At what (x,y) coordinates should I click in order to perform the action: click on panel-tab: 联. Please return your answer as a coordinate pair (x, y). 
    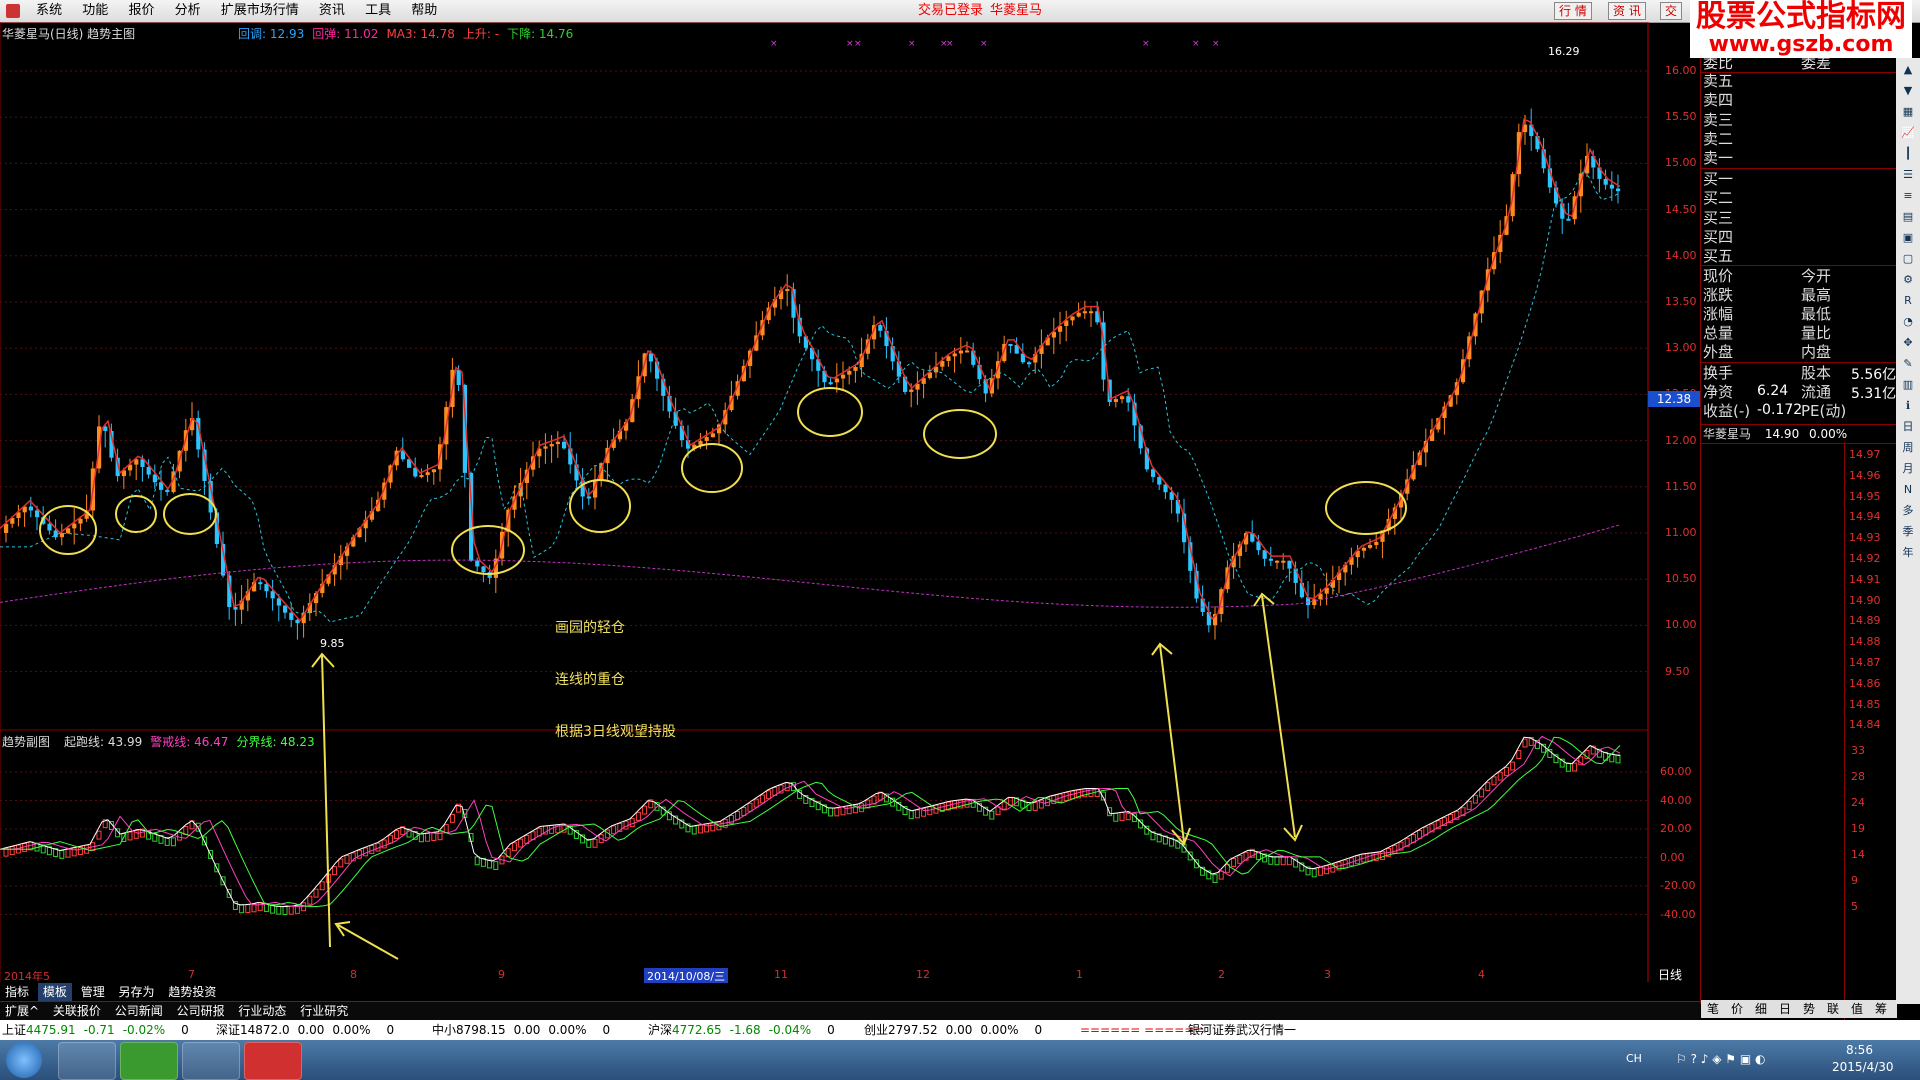
    Looking at the image, I should click on (1833, 1009).